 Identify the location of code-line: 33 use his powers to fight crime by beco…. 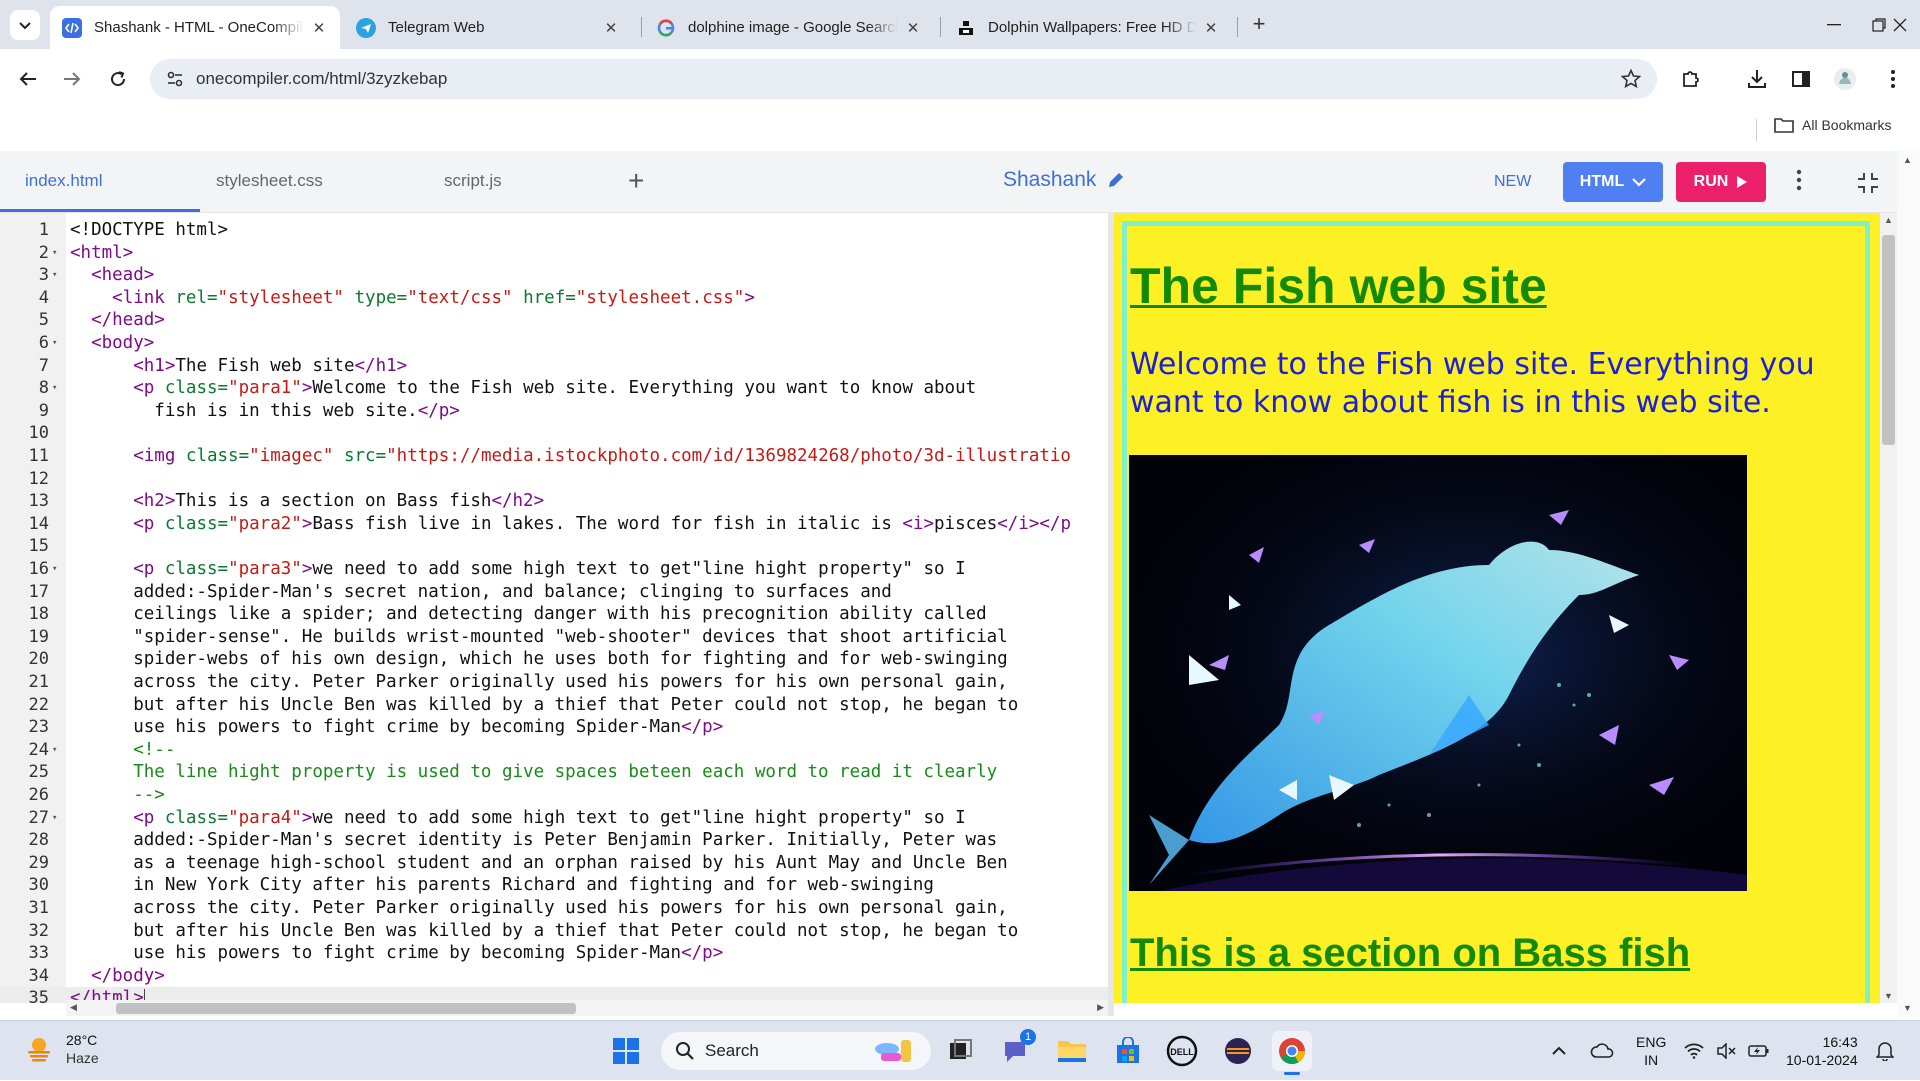
(554, 953).